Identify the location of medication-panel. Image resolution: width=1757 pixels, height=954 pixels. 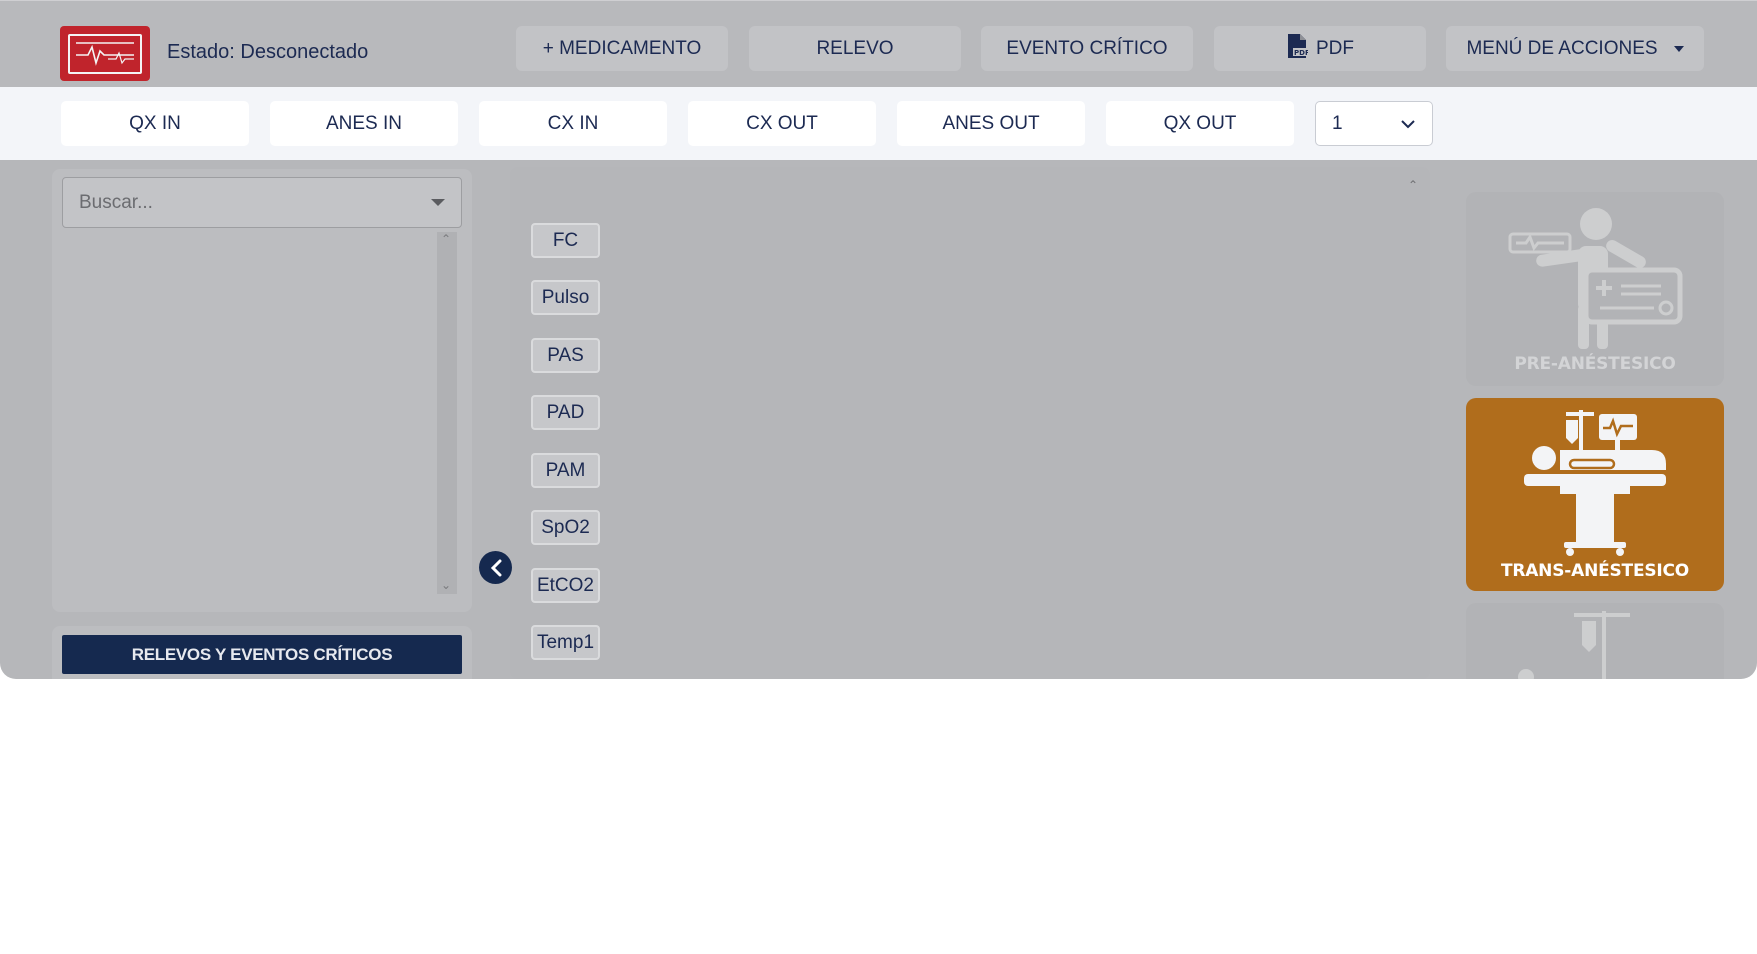
(262, 390).